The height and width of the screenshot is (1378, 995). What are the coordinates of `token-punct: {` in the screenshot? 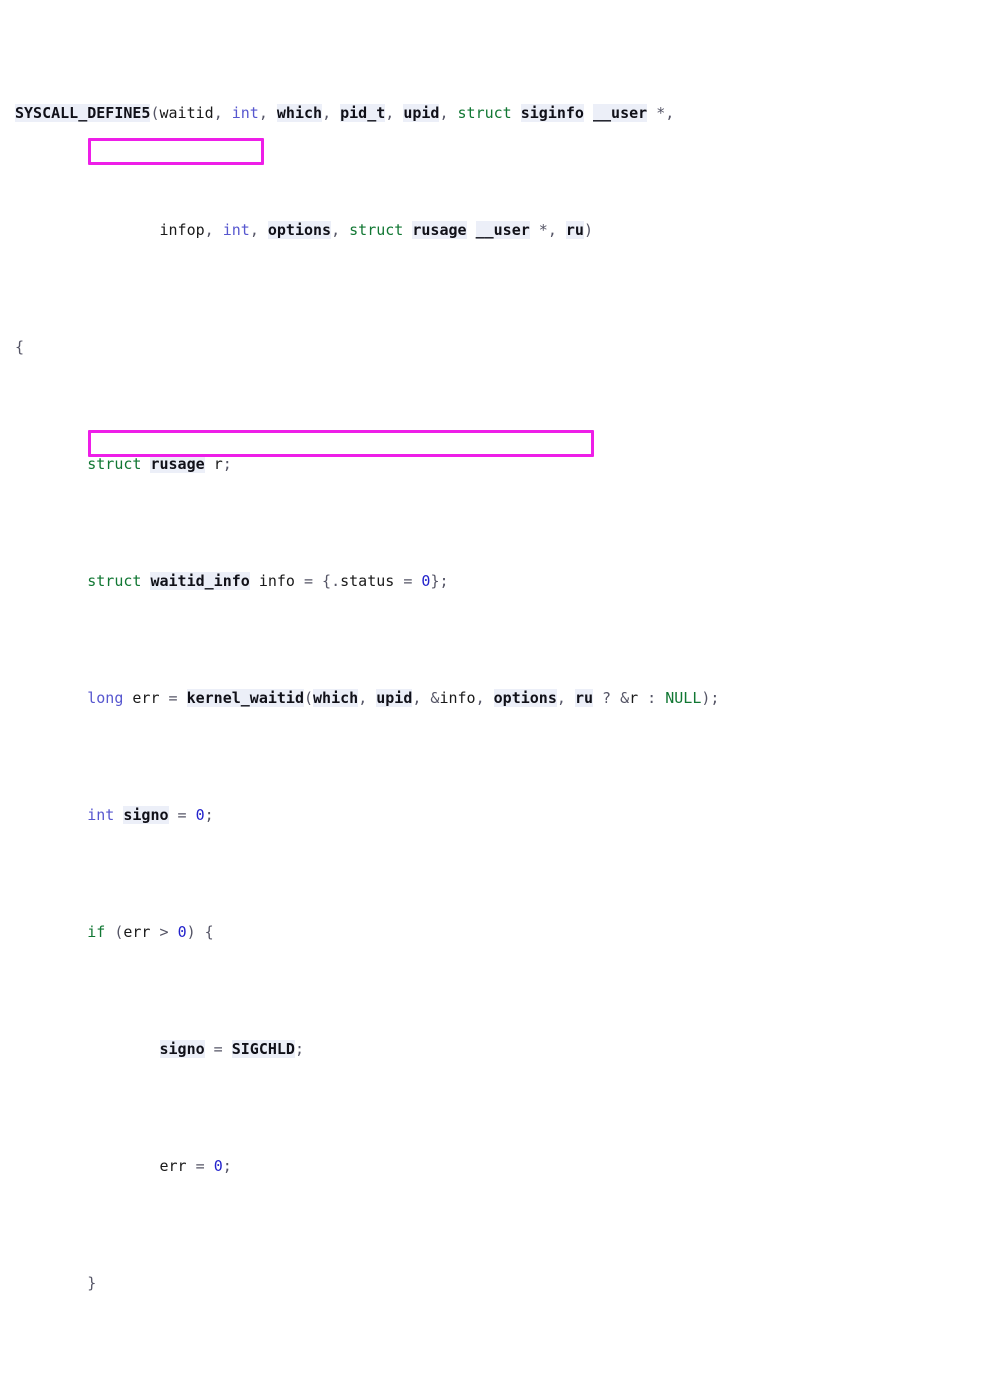 It's located at (20, 346).